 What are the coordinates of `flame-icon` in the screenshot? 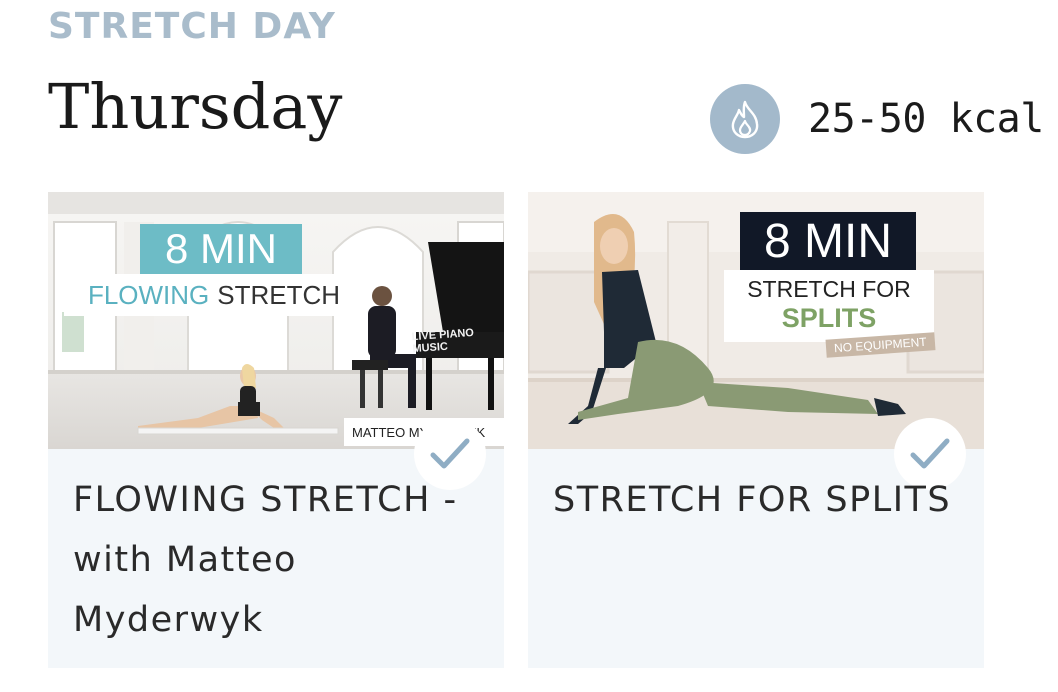 It's located at (745, 119).